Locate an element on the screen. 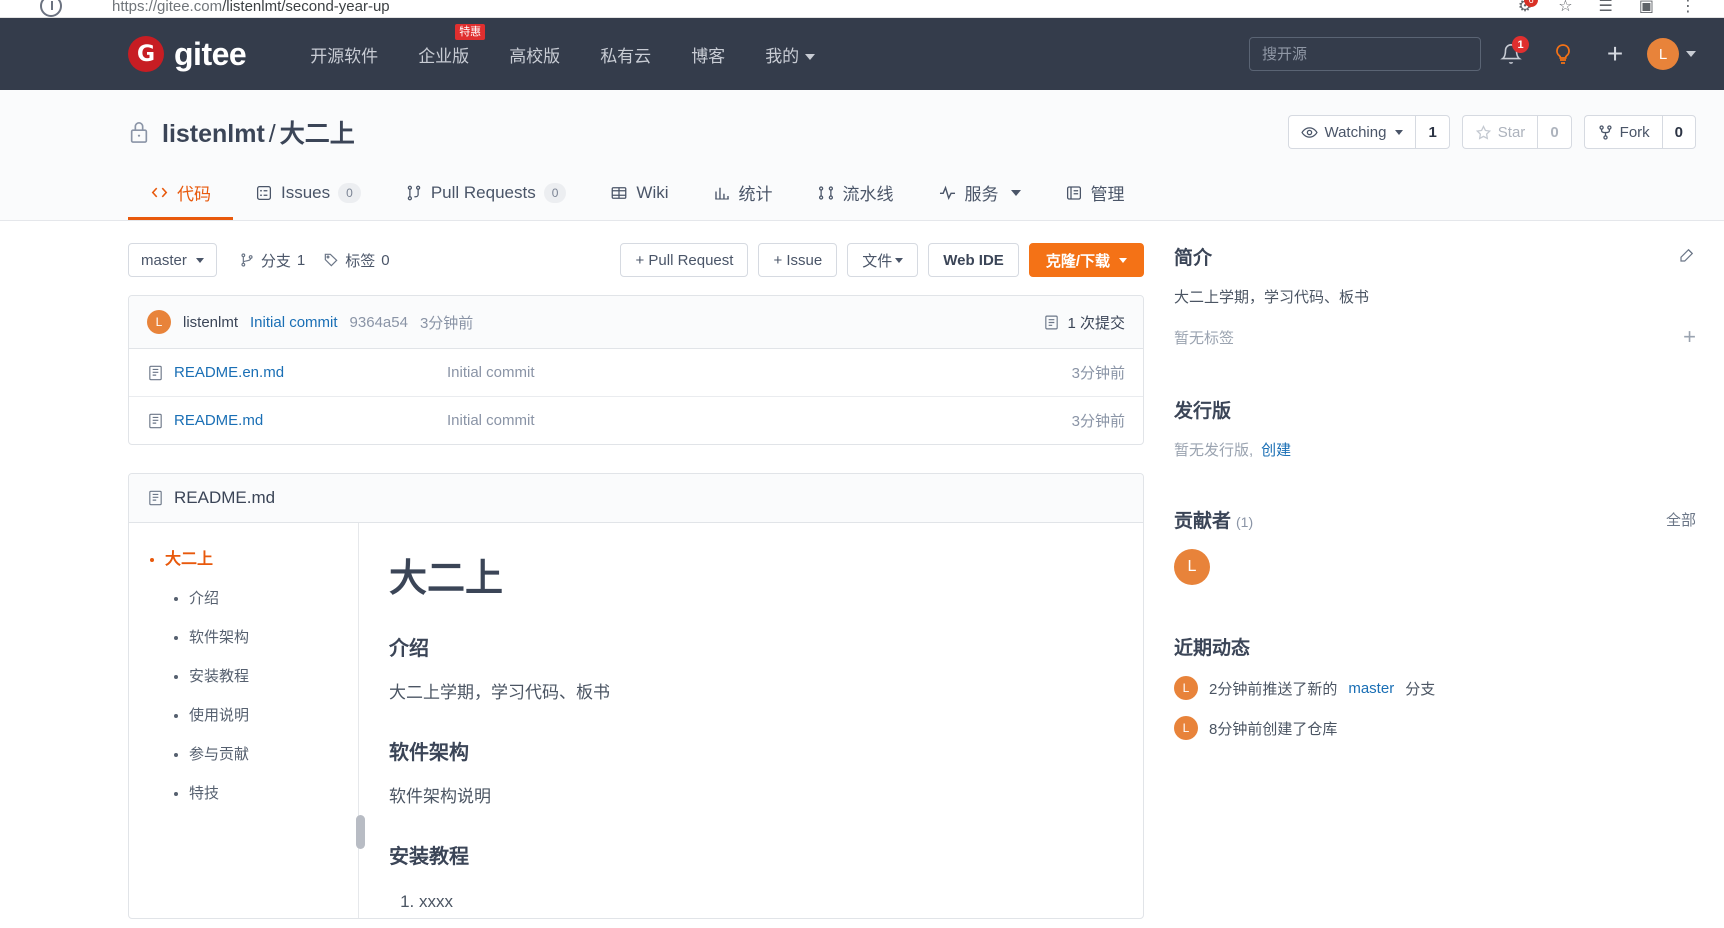 The height and width of the screenshot is (928, 1724). tags-link: 标签 0 is located at coordinates (356, 260).